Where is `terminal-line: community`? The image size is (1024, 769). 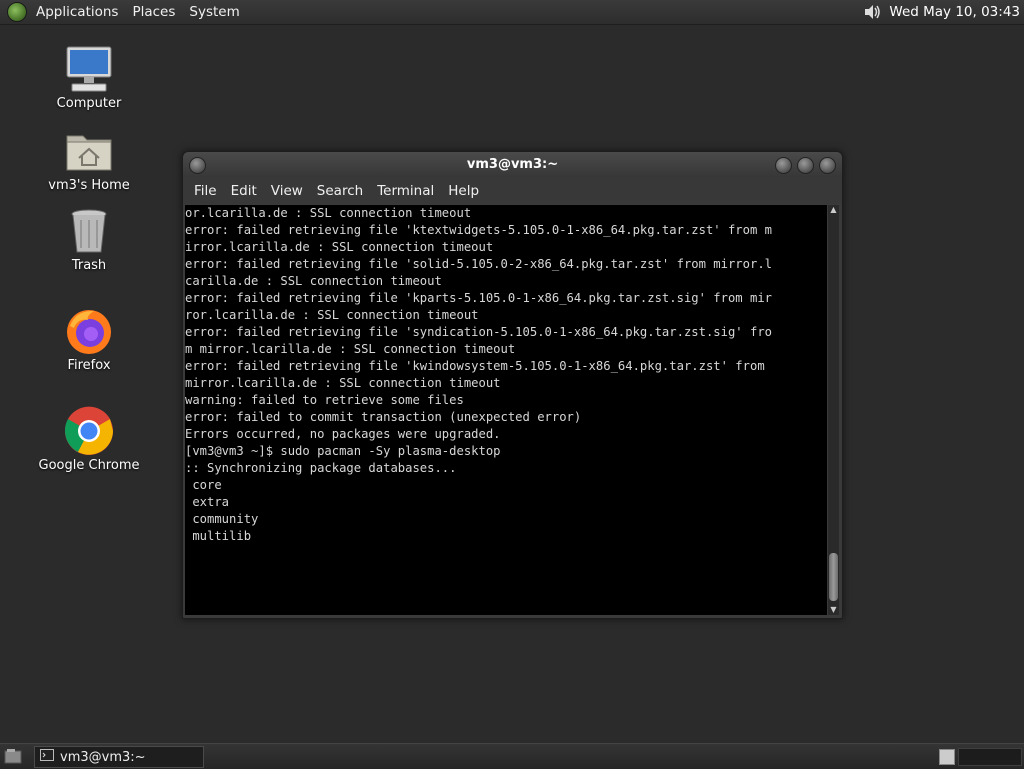 terminal-line: community is located at coordinates (222, 519).